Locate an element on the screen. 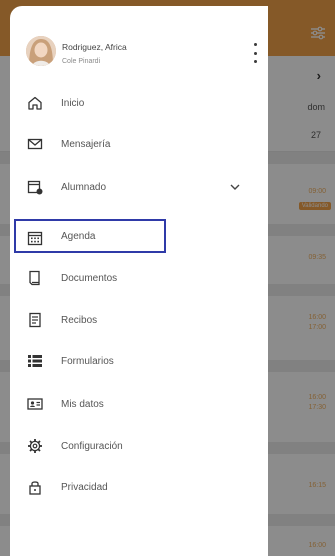 The height and width of the screenshot is (556, 335). id-card-icon is located at coordinates (35, 404).